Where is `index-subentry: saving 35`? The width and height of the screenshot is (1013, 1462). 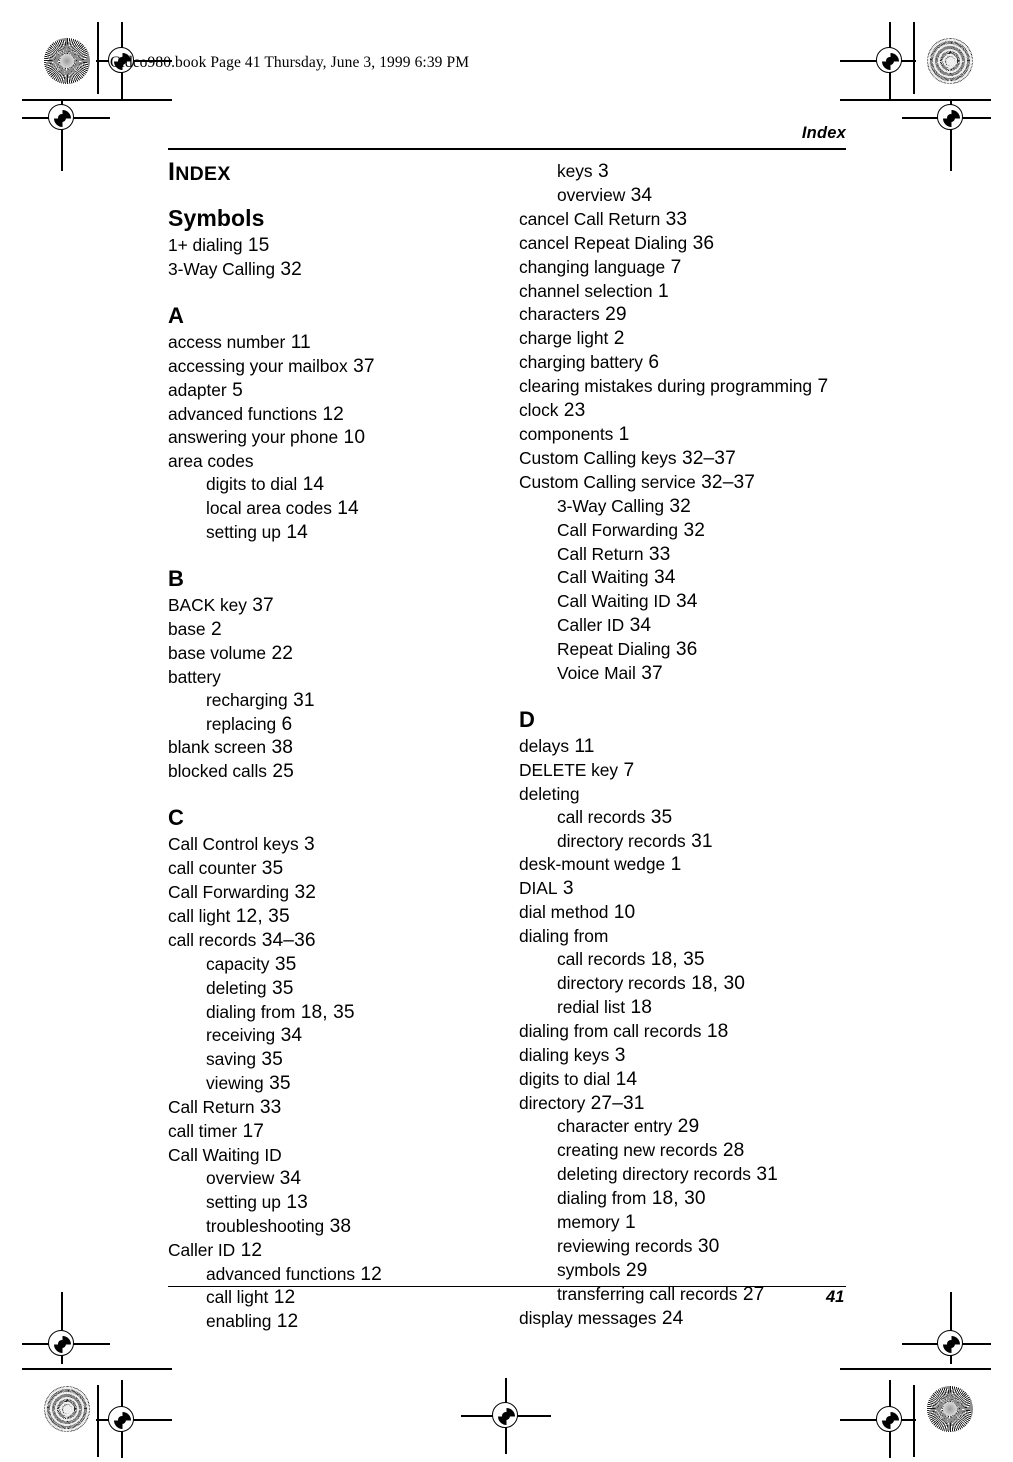 index-subentry: saving 35 is located at coordinates (340, 1060).